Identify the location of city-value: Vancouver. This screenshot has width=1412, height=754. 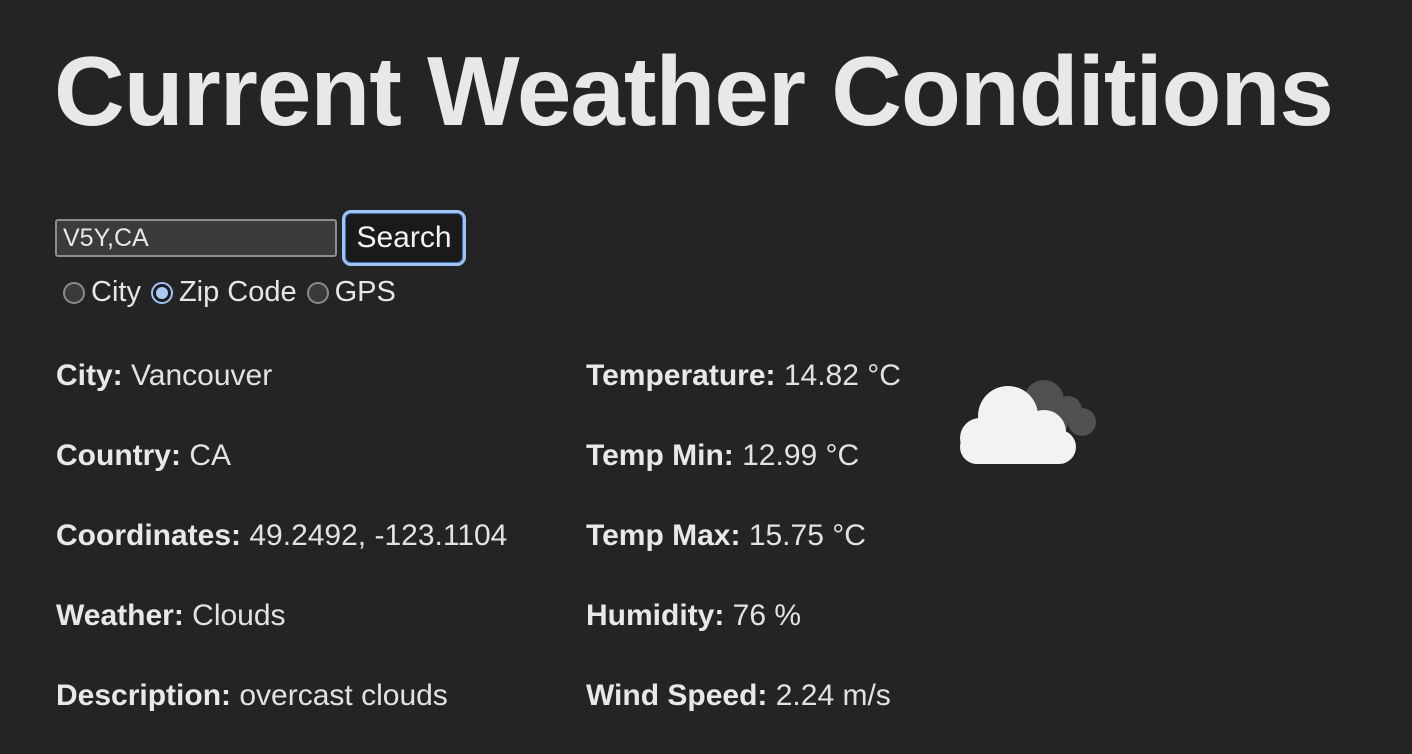
(202, 375).